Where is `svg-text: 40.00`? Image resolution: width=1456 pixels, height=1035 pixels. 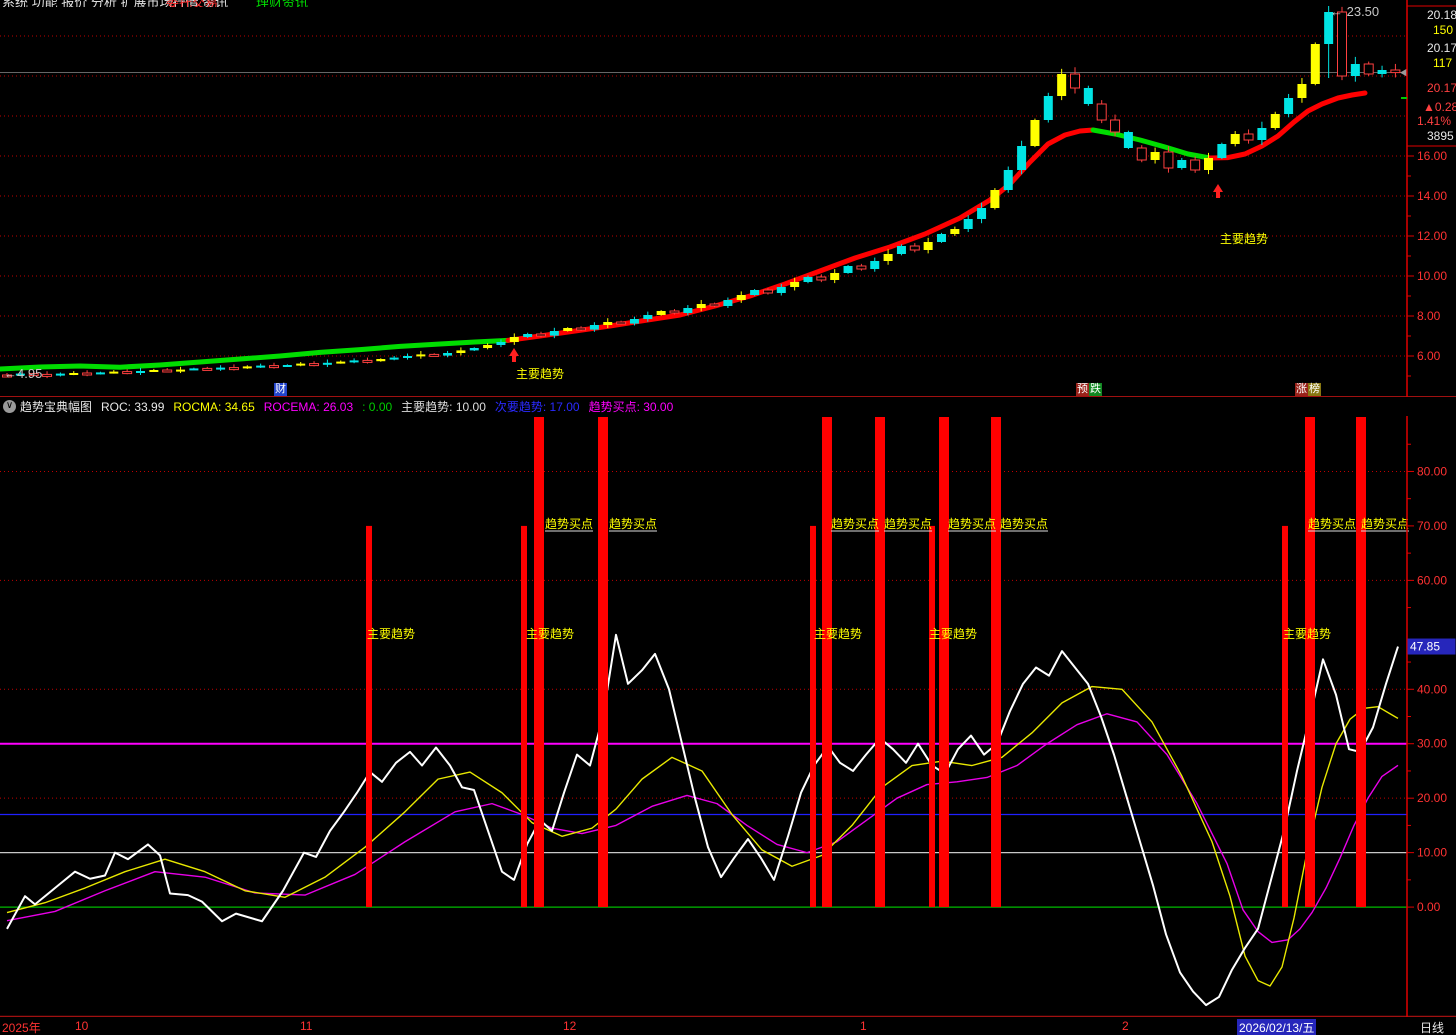
svg-text: 40.00 is located at coordinates (1432, 689).